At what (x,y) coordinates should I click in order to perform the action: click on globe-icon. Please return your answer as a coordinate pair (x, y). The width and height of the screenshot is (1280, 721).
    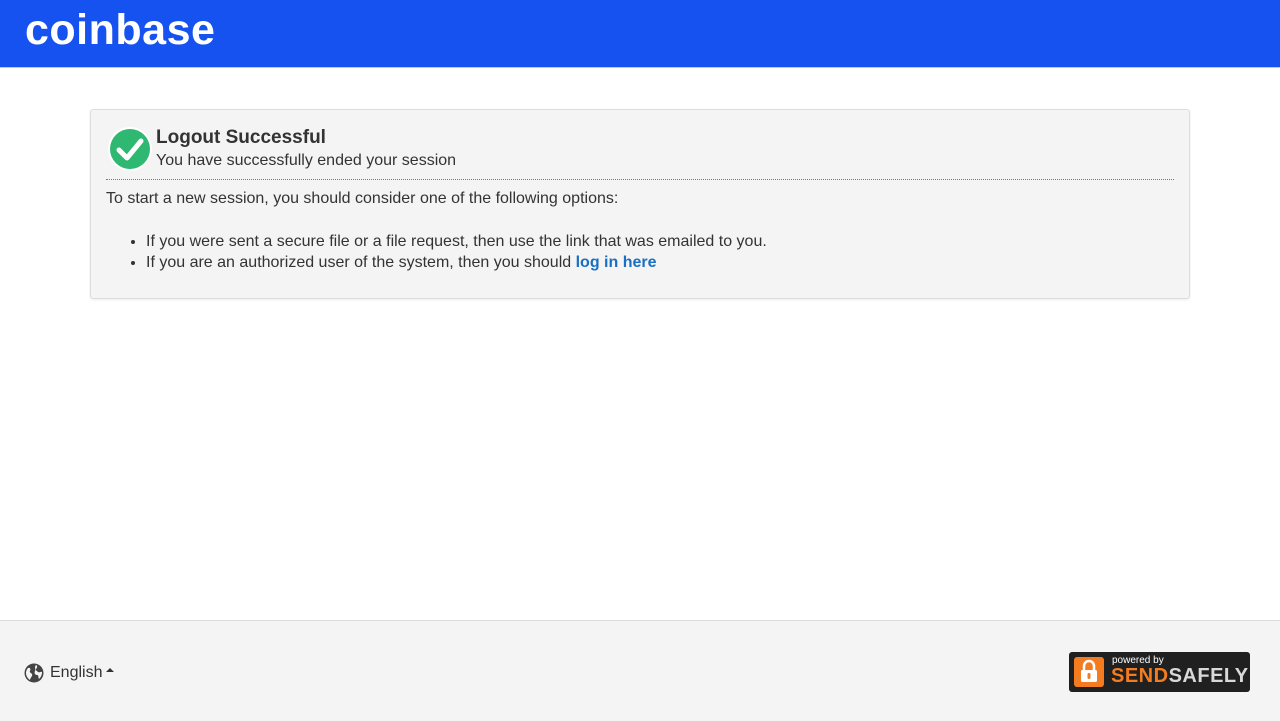
    Looking at the image, I should click on (34, 673).